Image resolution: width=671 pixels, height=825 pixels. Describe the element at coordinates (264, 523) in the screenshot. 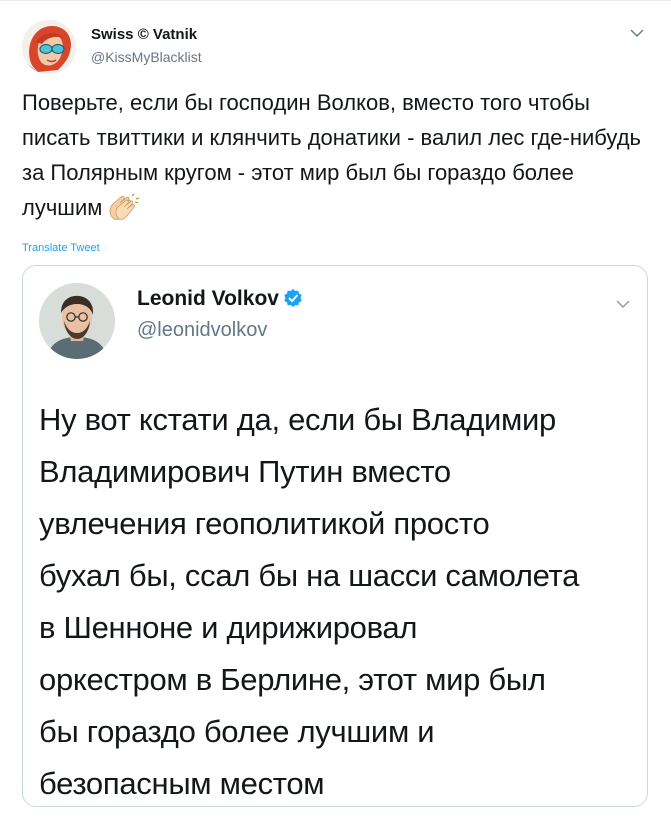

I see `quoted-text-line: увлечения геополитикой просто` at that location.